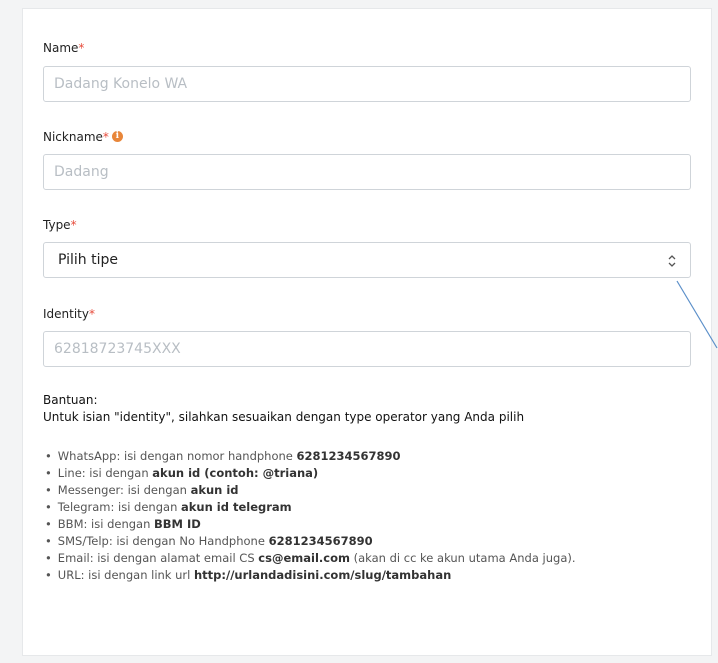 The image size is (718, 663). I want to click on name-label-text: Name, so click(61, 48).